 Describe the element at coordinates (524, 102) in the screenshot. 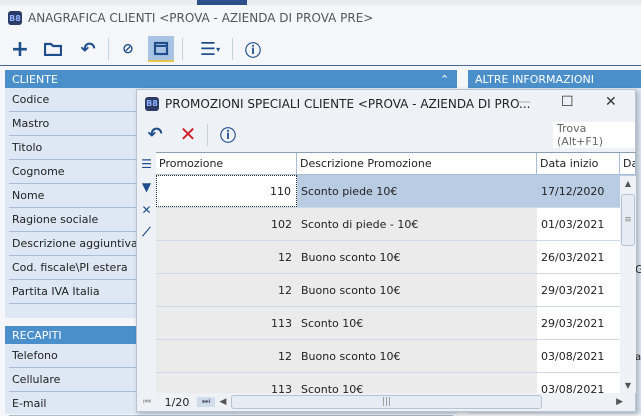

I see `minimize-icon: —` at that location.